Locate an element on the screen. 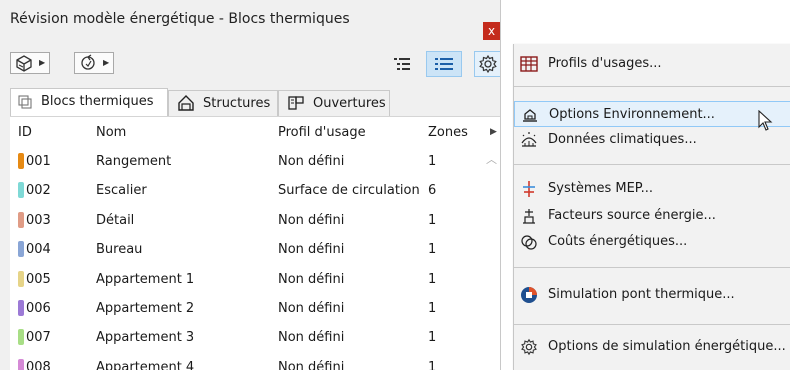  thermal-bridge-icon is located at coordinates (529, 295).